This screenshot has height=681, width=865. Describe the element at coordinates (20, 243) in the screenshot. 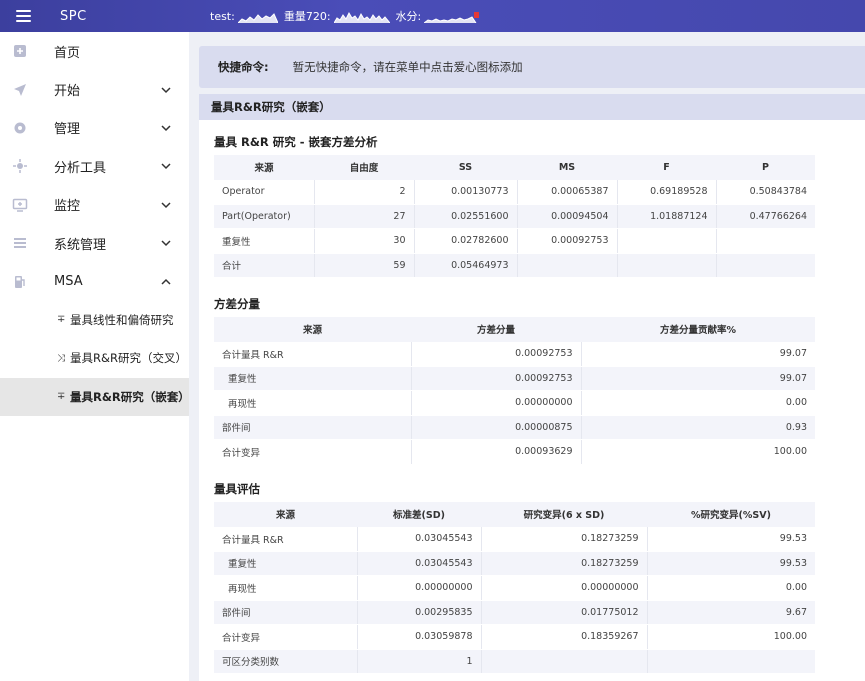

I see `list-icon` at that location.